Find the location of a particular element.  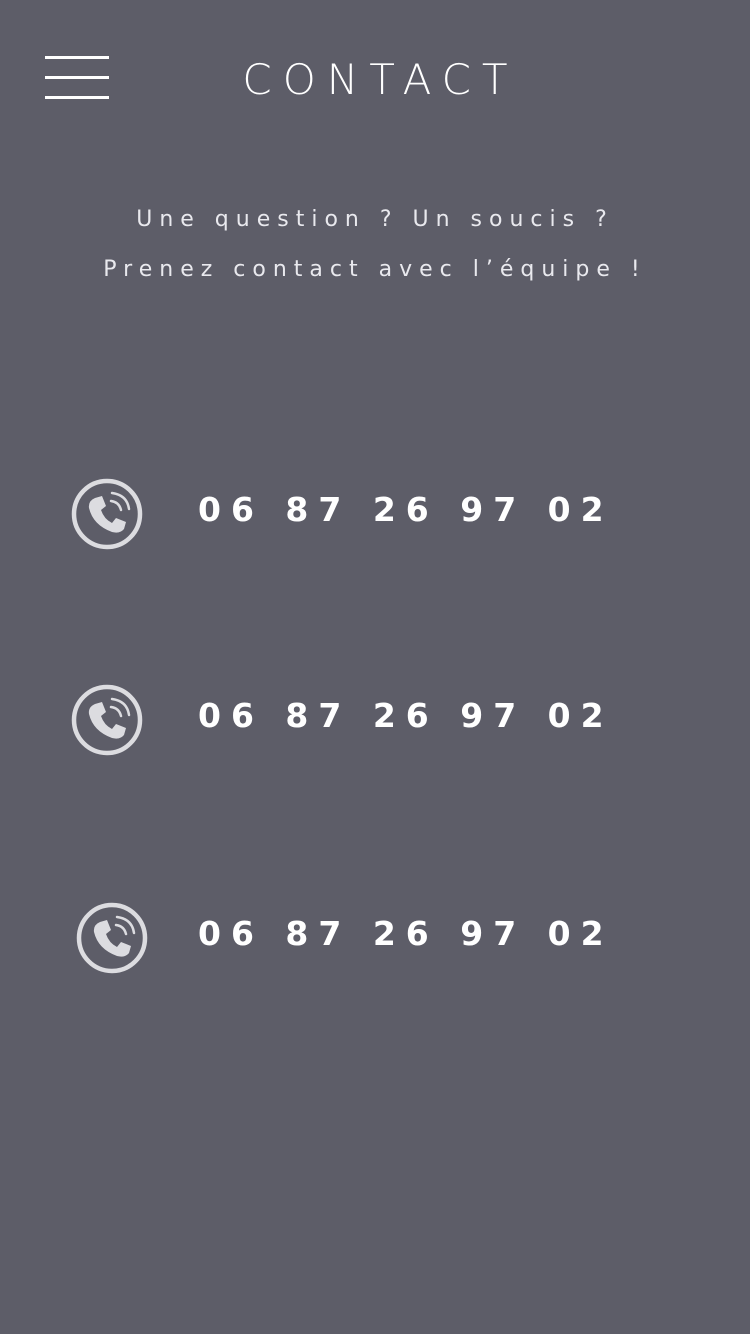

phone-contact-1: 06 87 26 97 02 is located at coordinates (375, 512).